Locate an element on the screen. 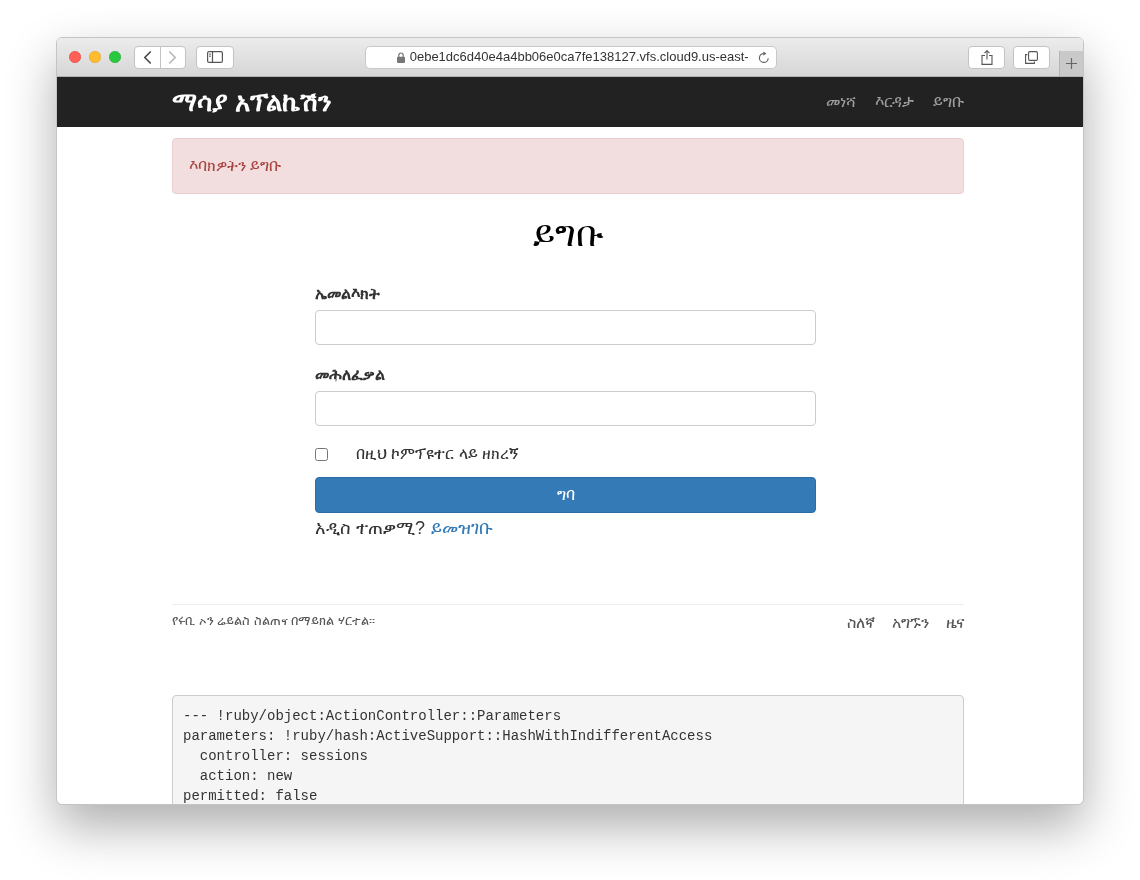 This screenshot has width=1140, height=880. code-line: action: new is located at coordinates (245, 776).